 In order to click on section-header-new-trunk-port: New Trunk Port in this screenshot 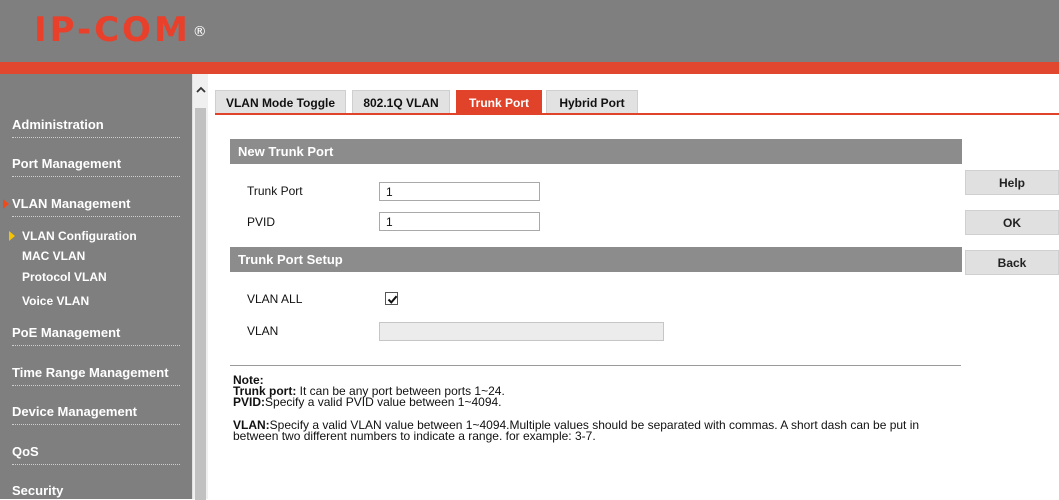, I will do `click(596, 151)`.